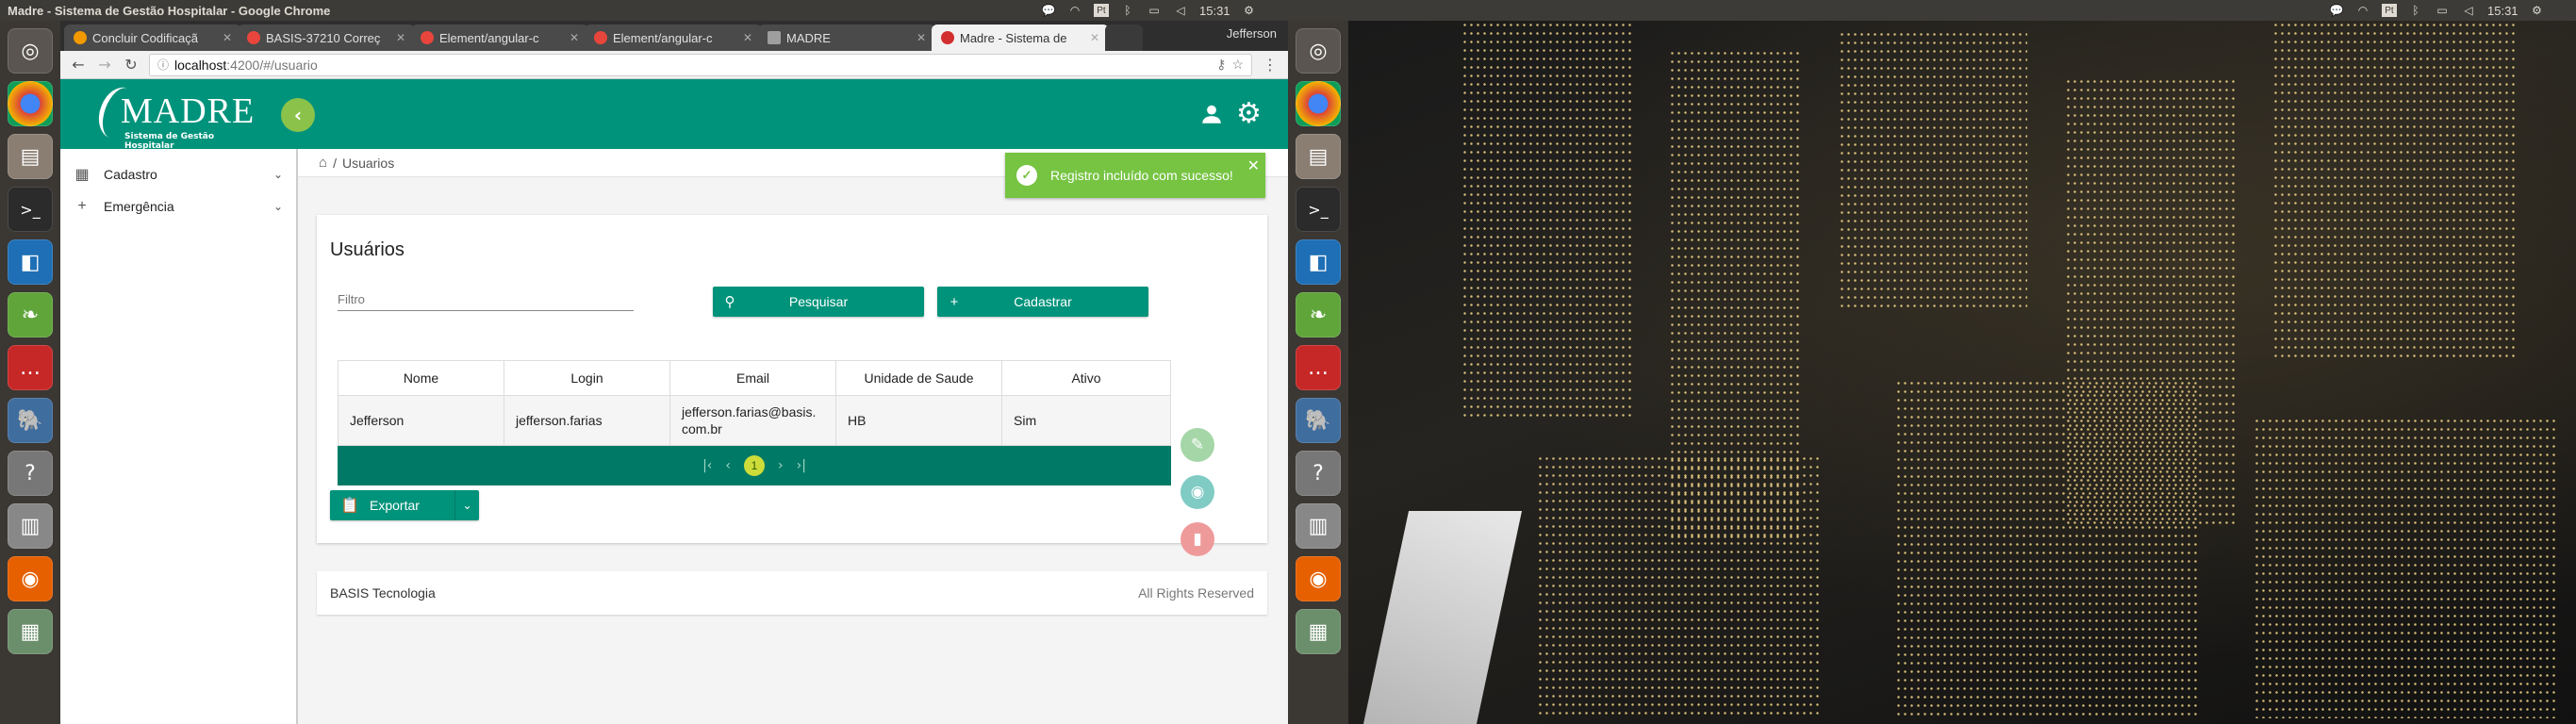 This screenshot has width=2576, height=724. I want to click on page-number: 1, so click(754, 465).